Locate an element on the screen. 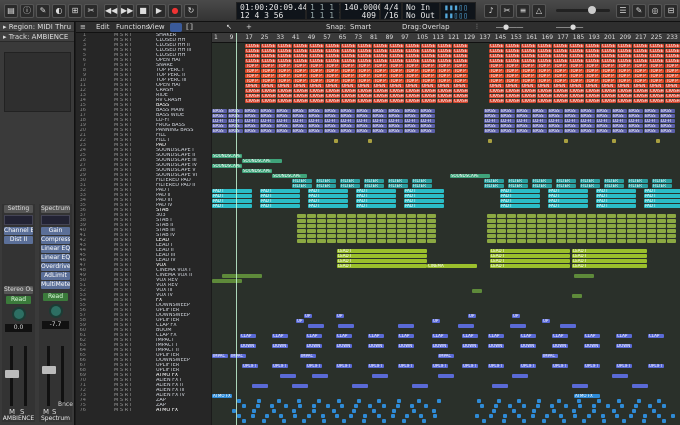 Image resolution: width=680 pixels, height=425 pixels. midi-region: IMPAC is located at coordinates (238, 355).